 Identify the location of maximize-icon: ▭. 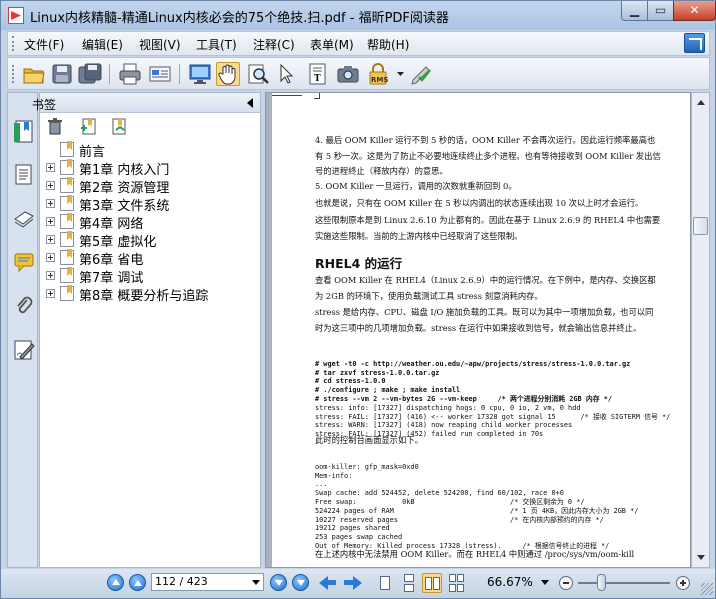
(660, 10).